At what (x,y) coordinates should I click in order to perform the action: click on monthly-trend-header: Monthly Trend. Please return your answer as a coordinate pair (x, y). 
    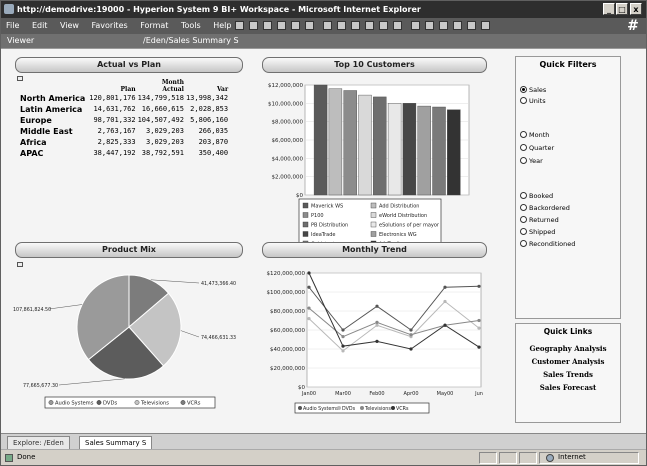
    Looking at the image, I should click on (374, 250).